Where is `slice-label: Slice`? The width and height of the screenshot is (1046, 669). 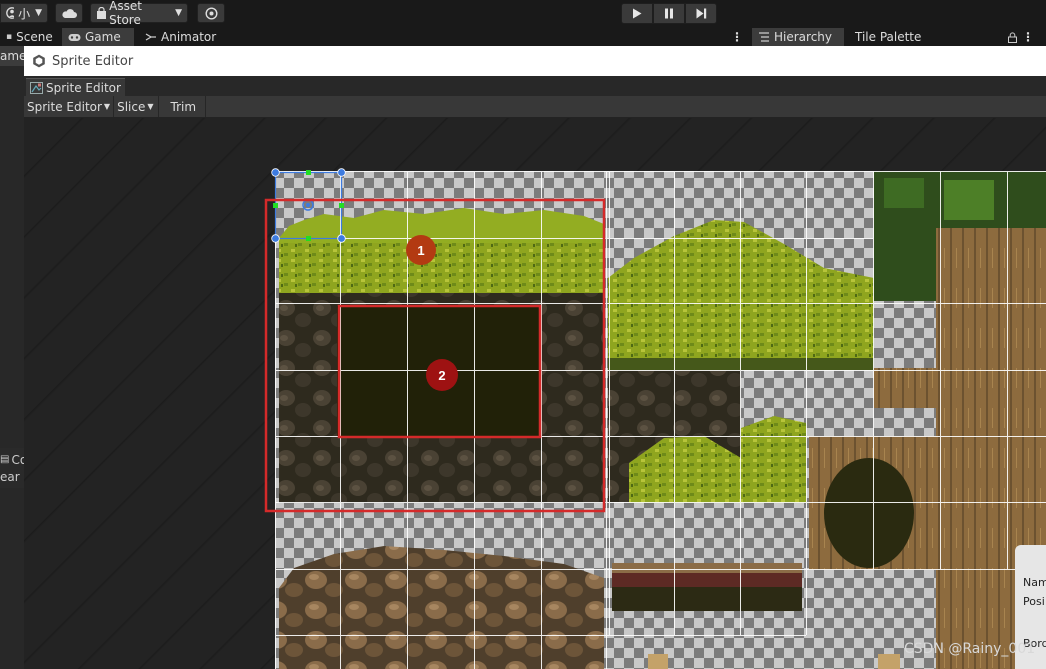
slice-label: Slice is located at coordinates (131, 106).